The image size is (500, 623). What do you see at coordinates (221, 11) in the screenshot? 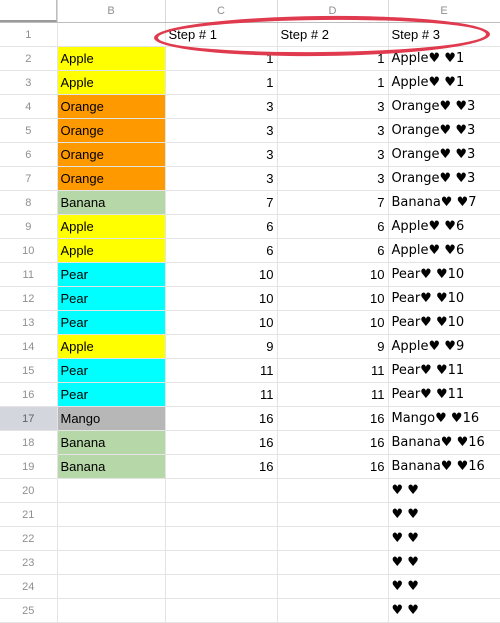
I see `column-header-c: C` at bounding box center [221, 11].